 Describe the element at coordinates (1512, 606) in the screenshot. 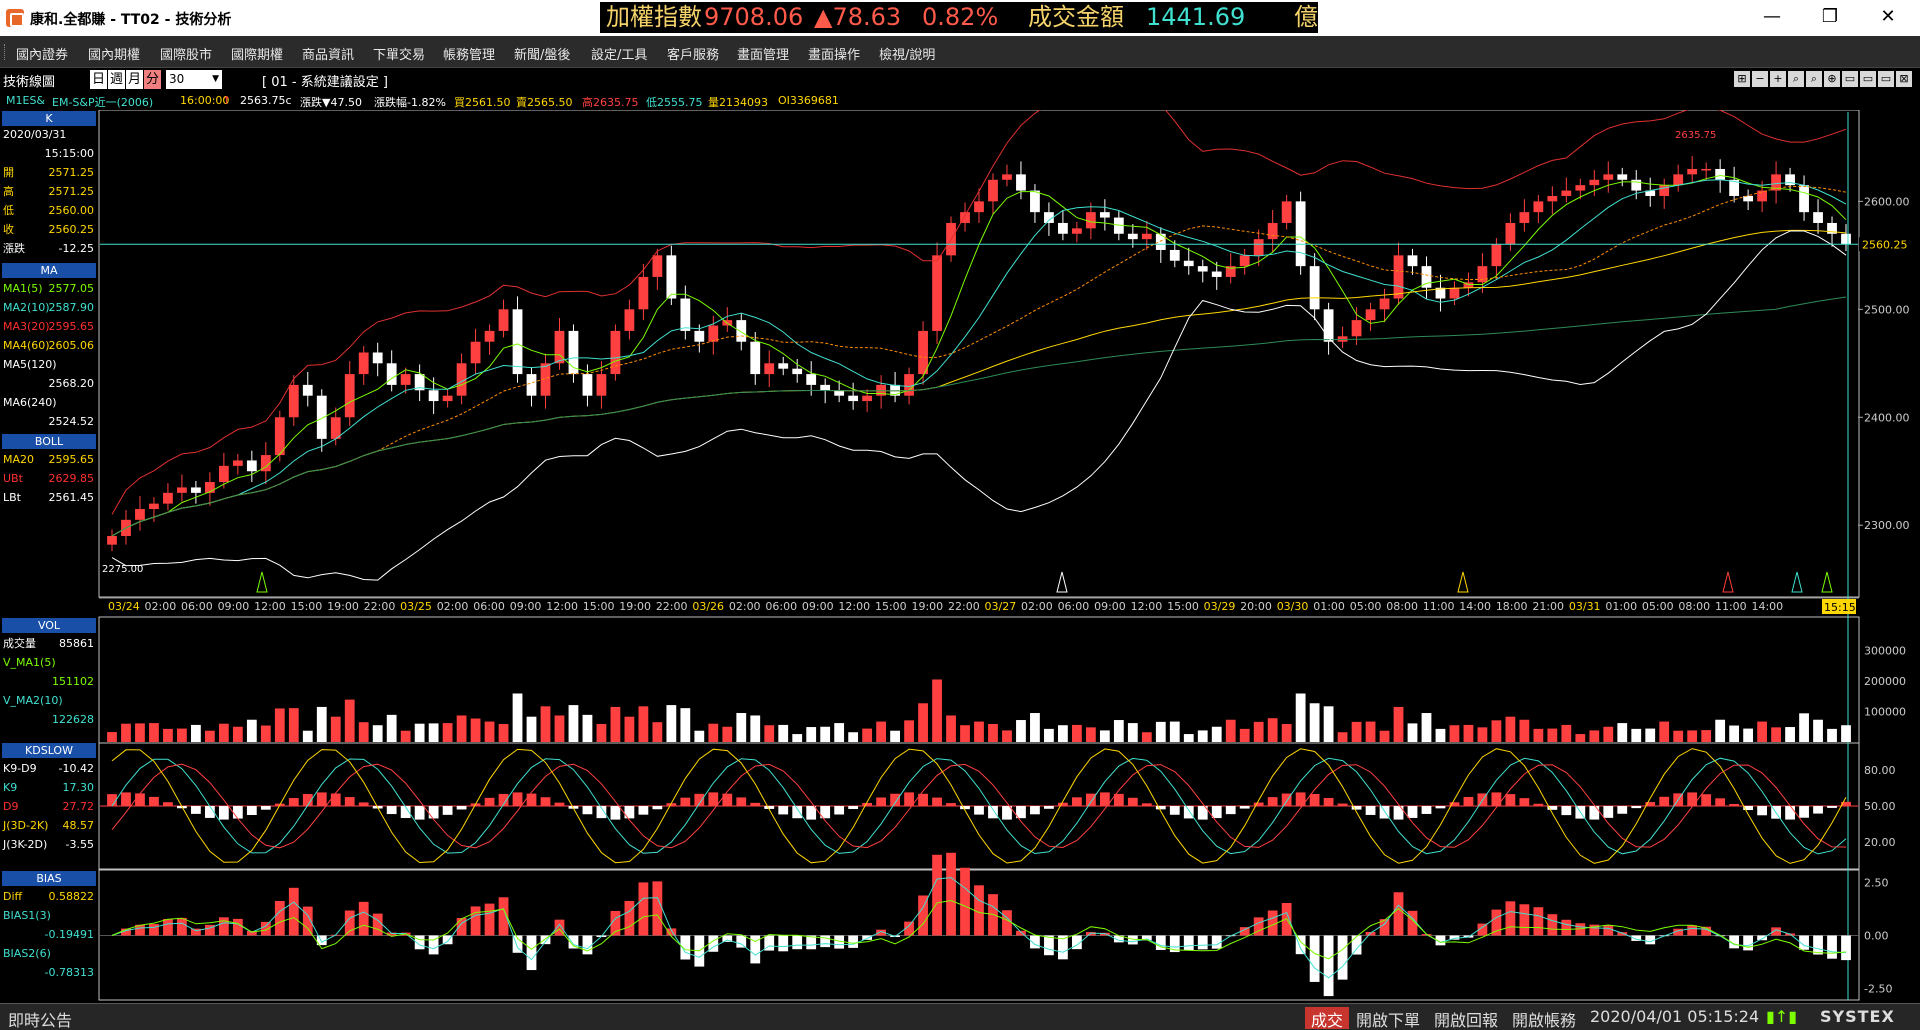

I see `x-axis-label: 18:00` at that location.